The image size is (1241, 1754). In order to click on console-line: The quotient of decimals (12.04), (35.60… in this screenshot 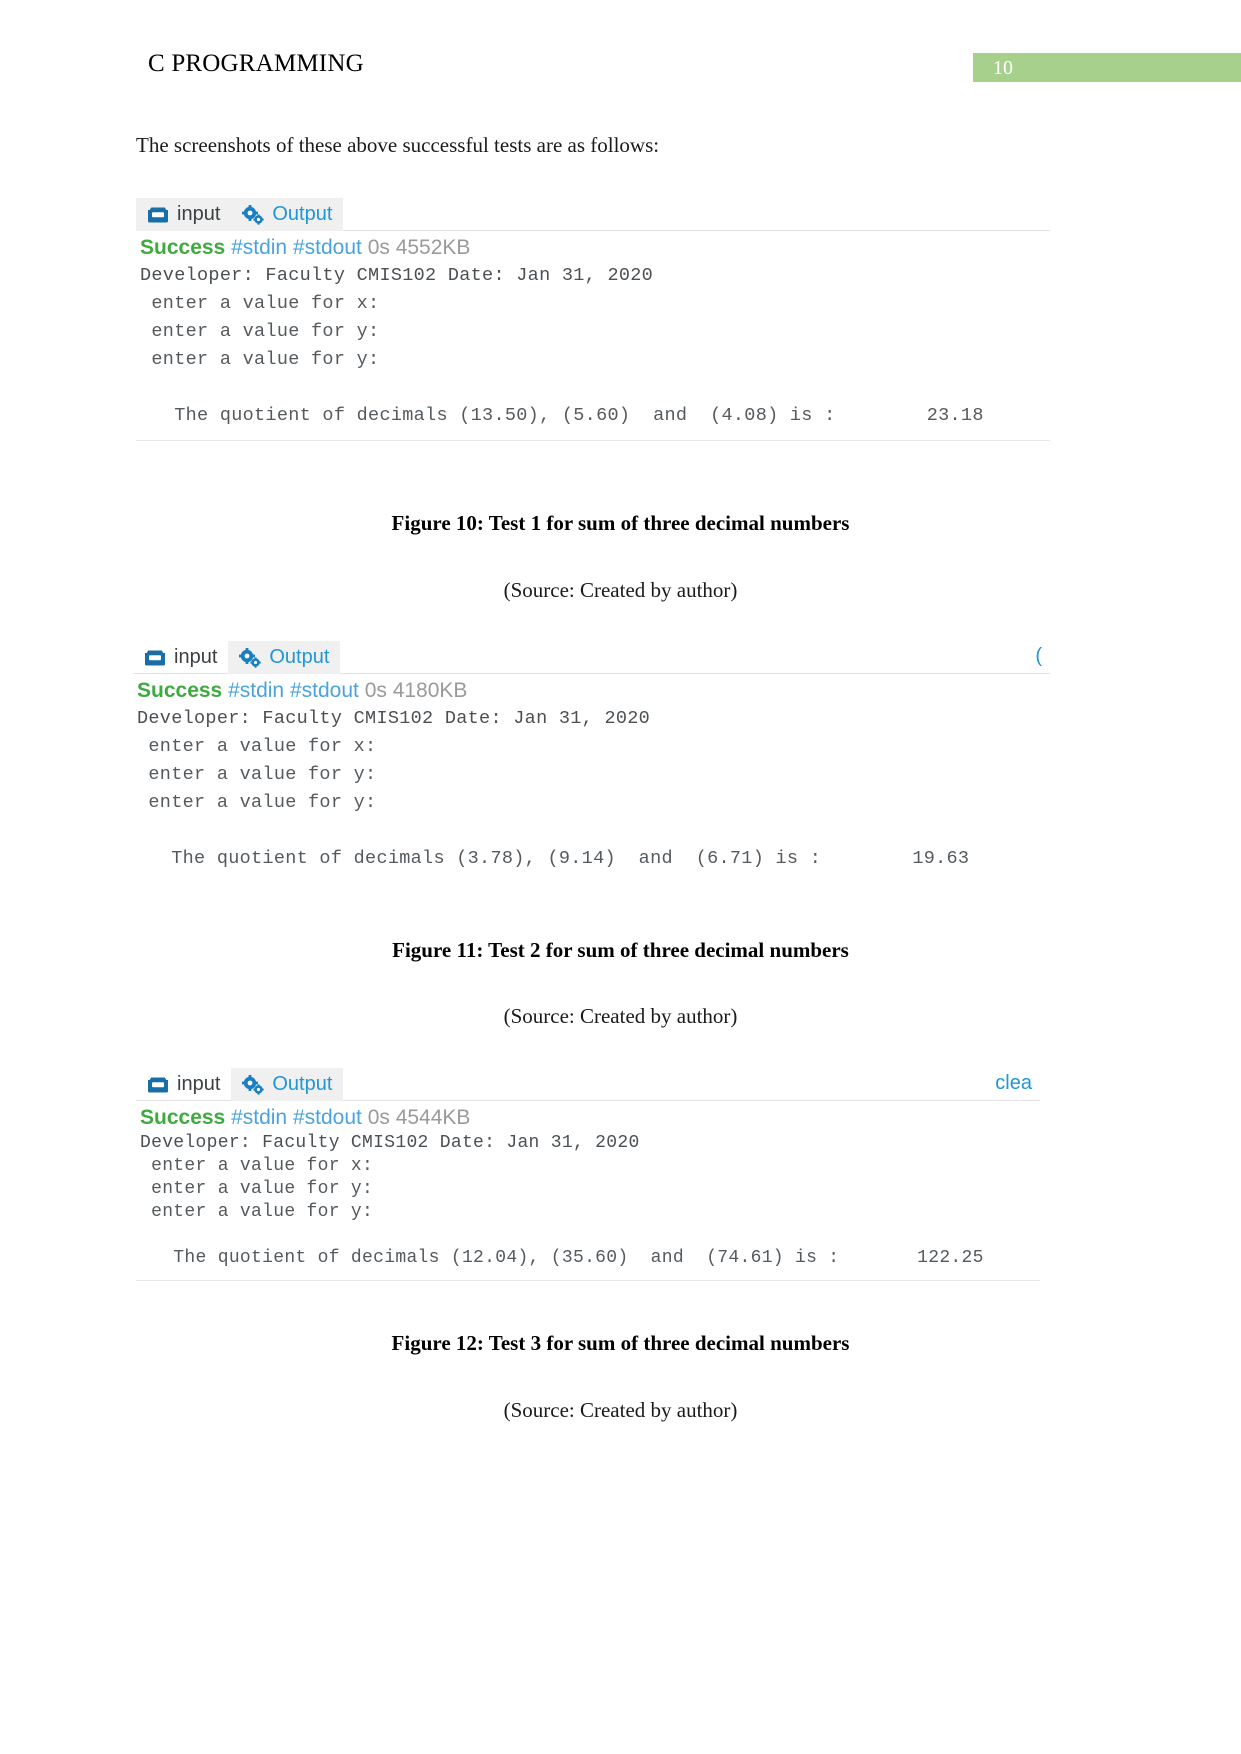, I will do `click(562, 1258)`.